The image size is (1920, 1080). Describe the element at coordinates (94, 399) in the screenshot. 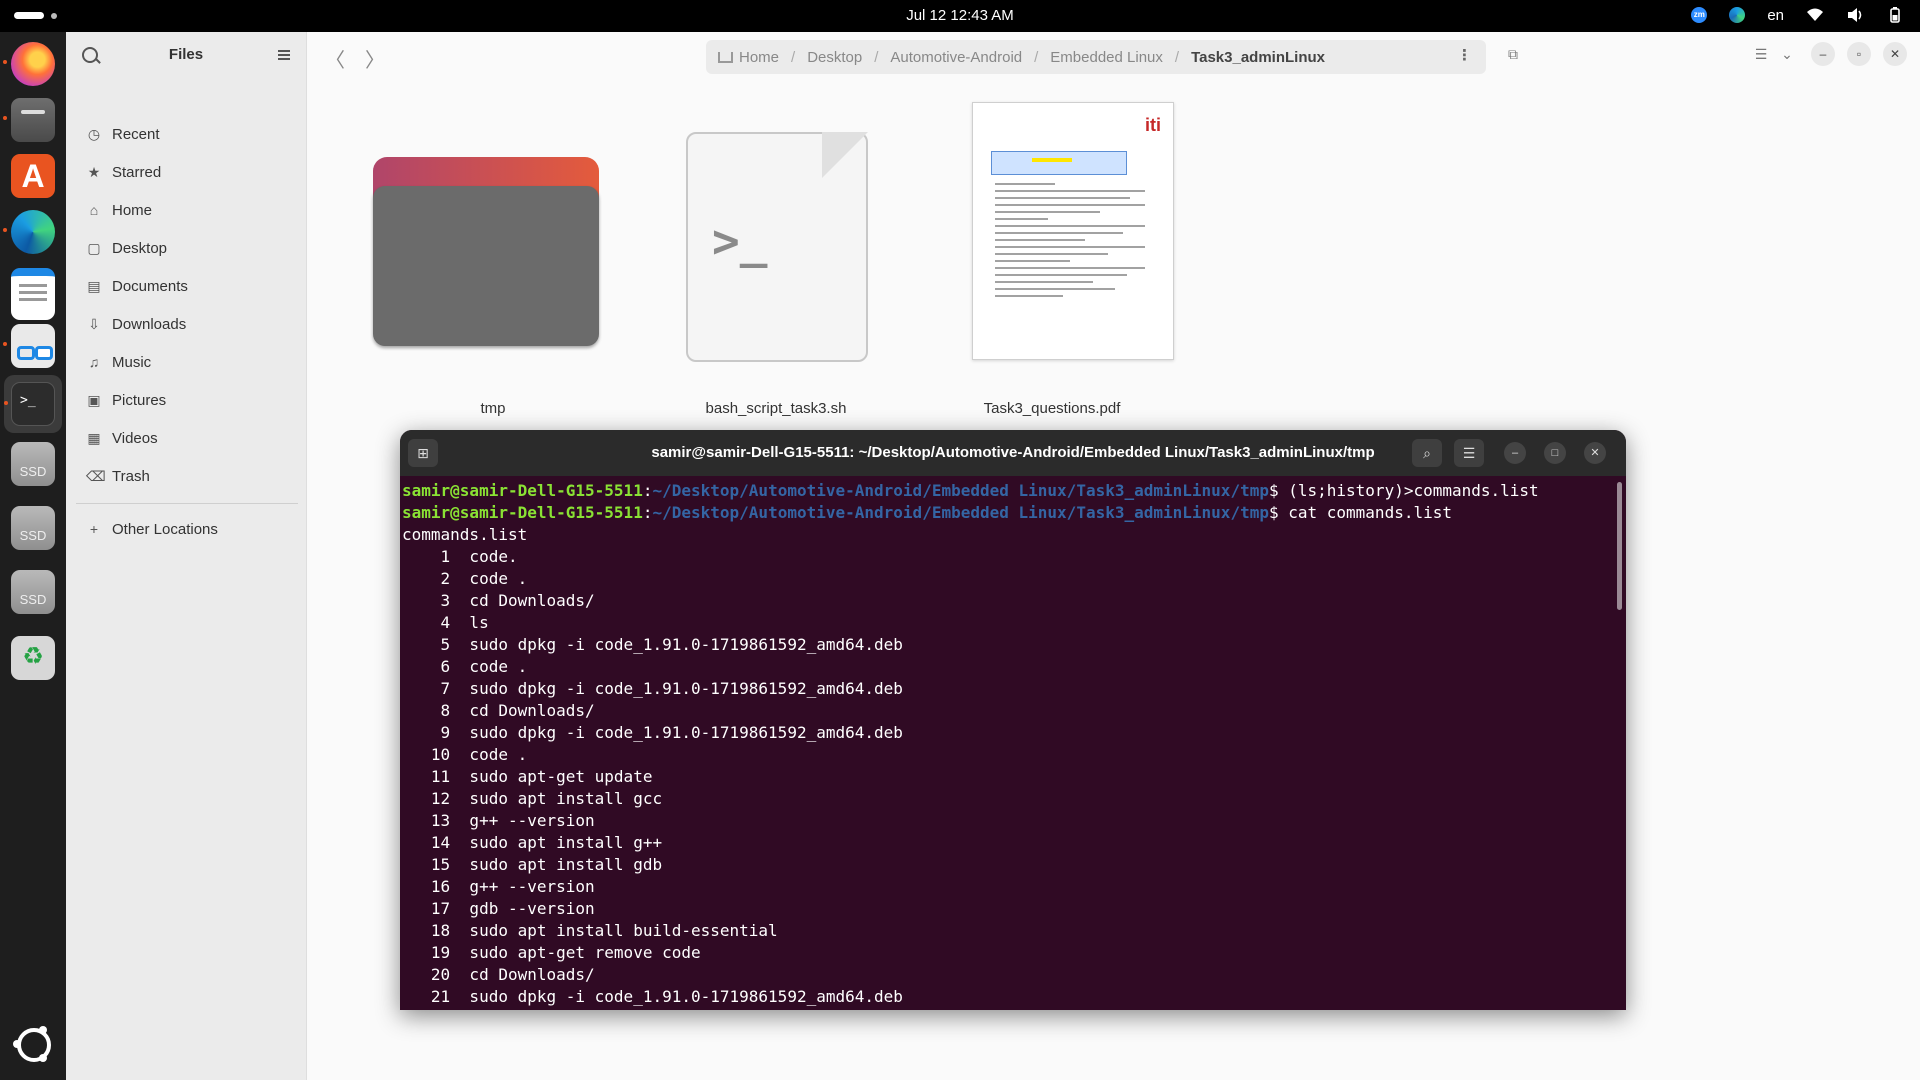

I see `picture-icon: ▣` at that location.